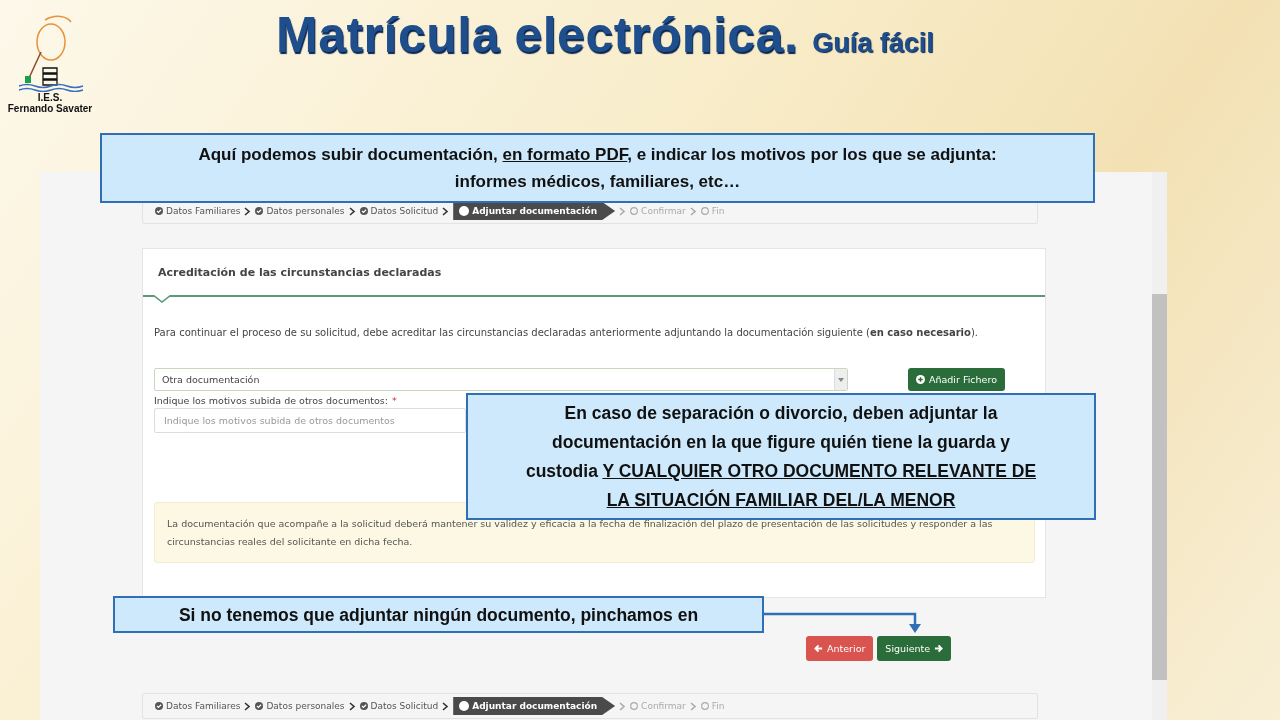 The width and height of the screenshot is (1280, 720). What do you see at coordinates (781, 456) in the screenshot?
I see `callout-text: En caso de separación o divorcio, deben adjuntar la documentación en la que figure quién tiene la guarda y custodia Y CUALQUIER OTRO DOCUMENTO RELEVANTE DE LA SITUACIÓN FAMILIAR DEL/LA MENOR` at bounding box center [781, 456].